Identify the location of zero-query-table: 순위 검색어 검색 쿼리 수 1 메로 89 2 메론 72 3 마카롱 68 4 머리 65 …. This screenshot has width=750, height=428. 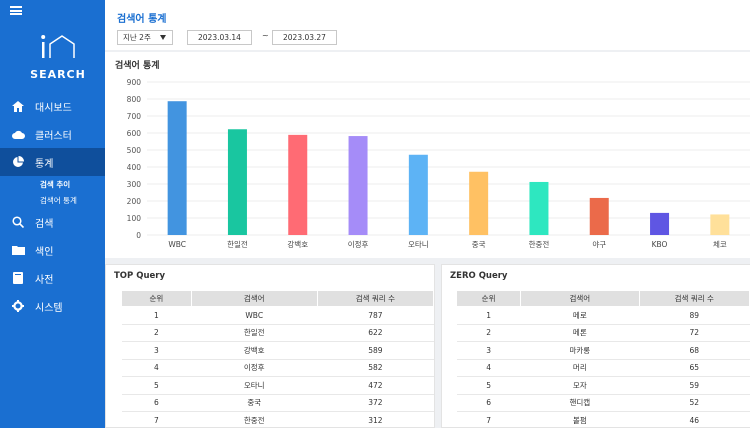
(602, 359).